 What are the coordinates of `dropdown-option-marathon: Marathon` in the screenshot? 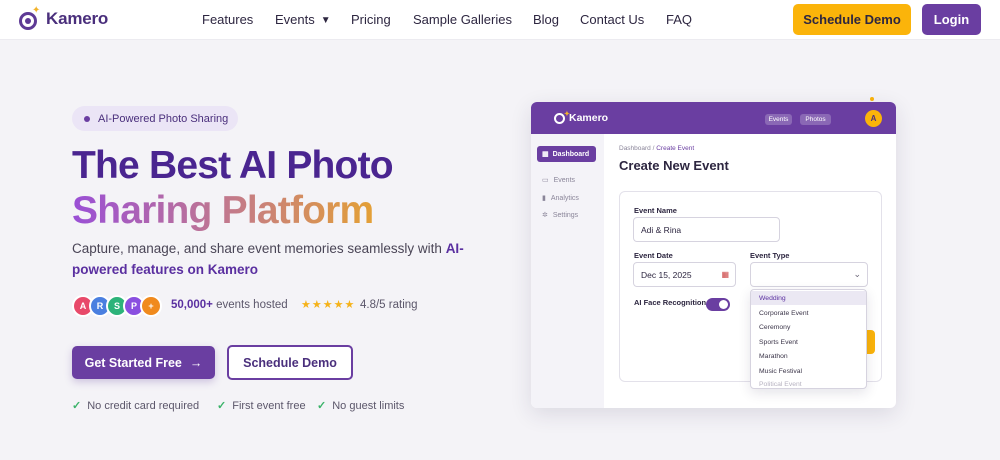 It's located at (808, 356).